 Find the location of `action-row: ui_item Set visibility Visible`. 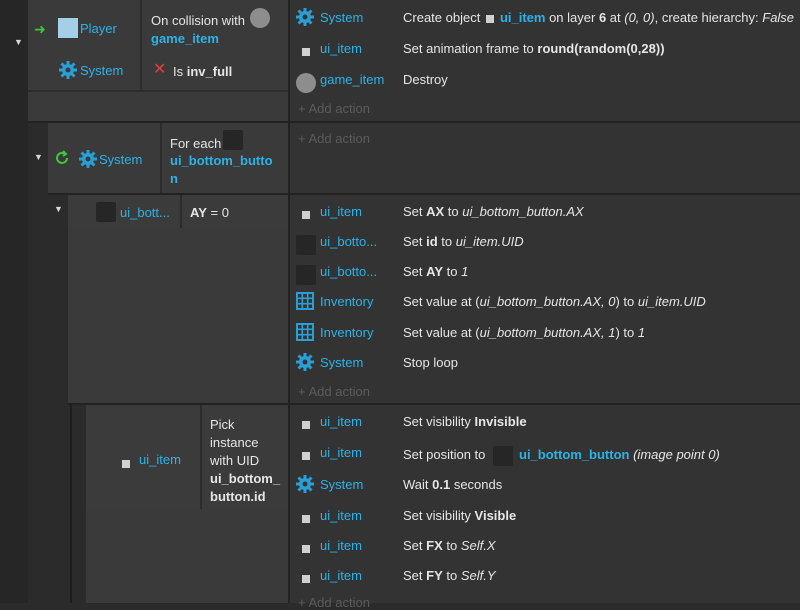

action-row: ui_item Set visibility Visible is located at coordinates (548, 516).